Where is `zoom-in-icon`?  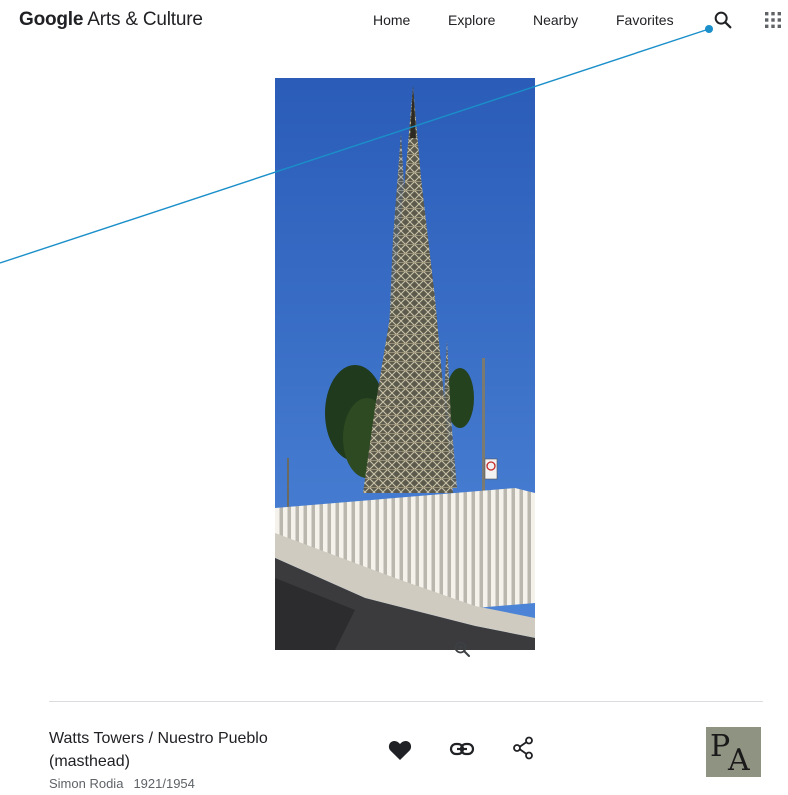
zoom-in-icon is located at coordinates (462, 649).